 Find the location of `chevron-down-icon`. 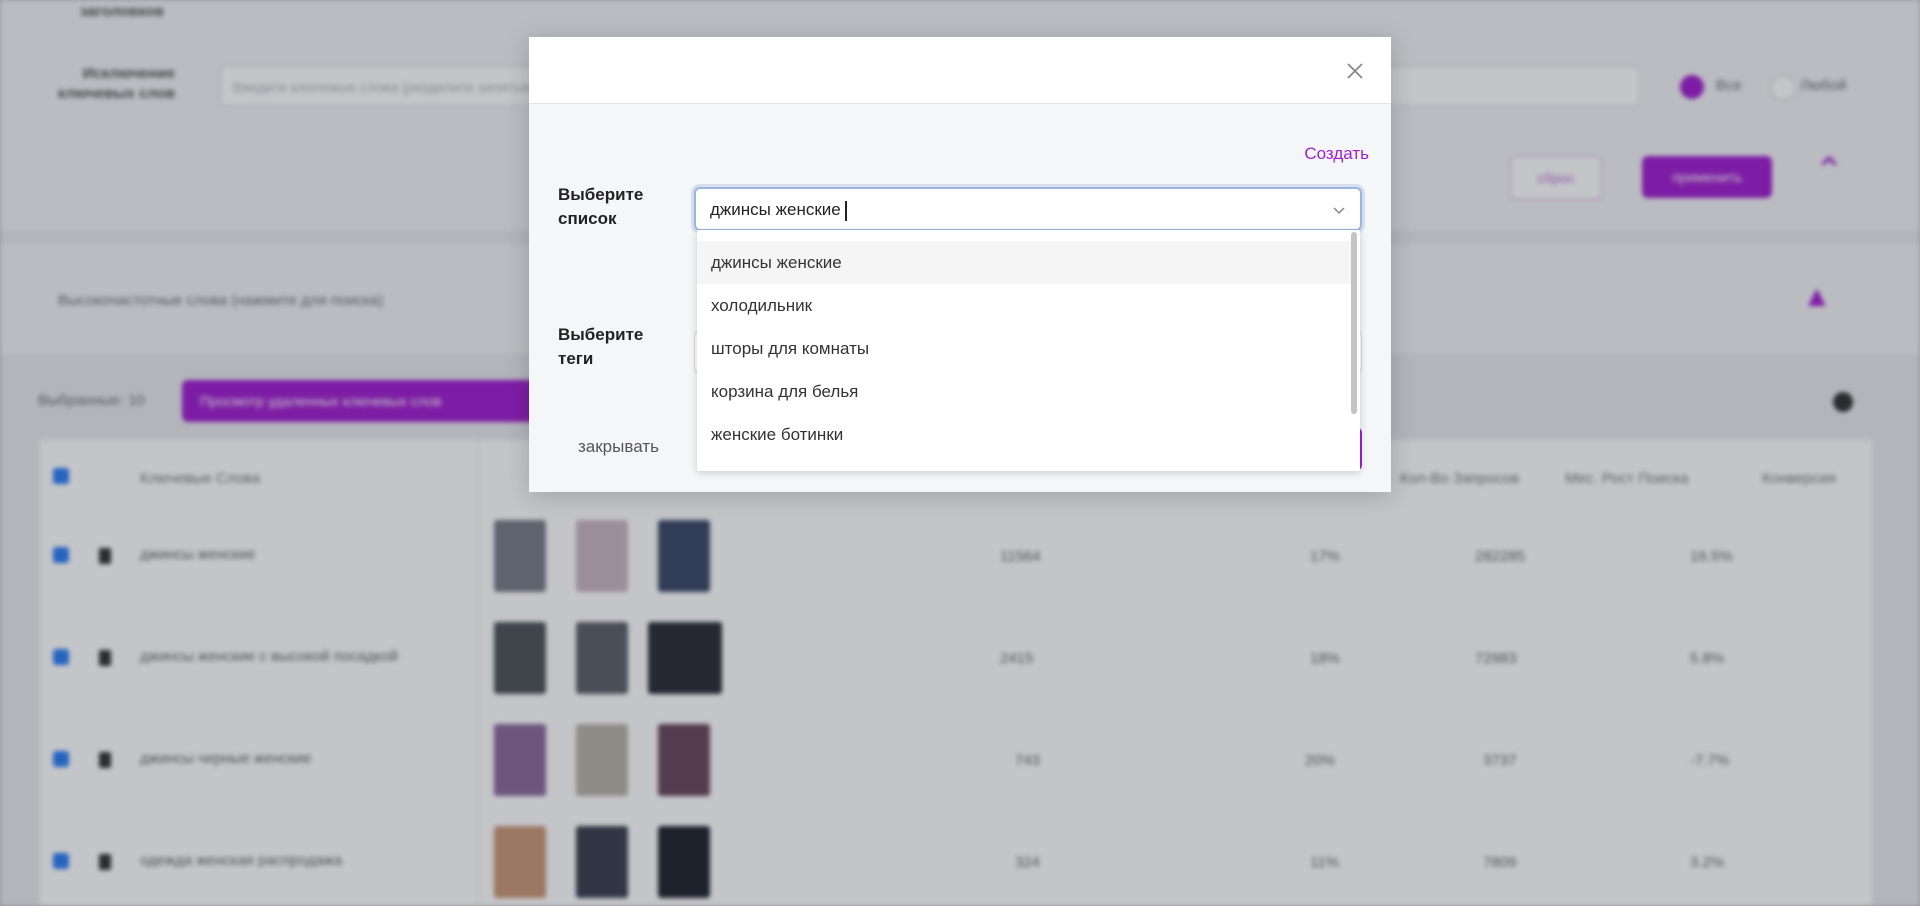

chevron-down-icon is located at coordinates (1339, 210).